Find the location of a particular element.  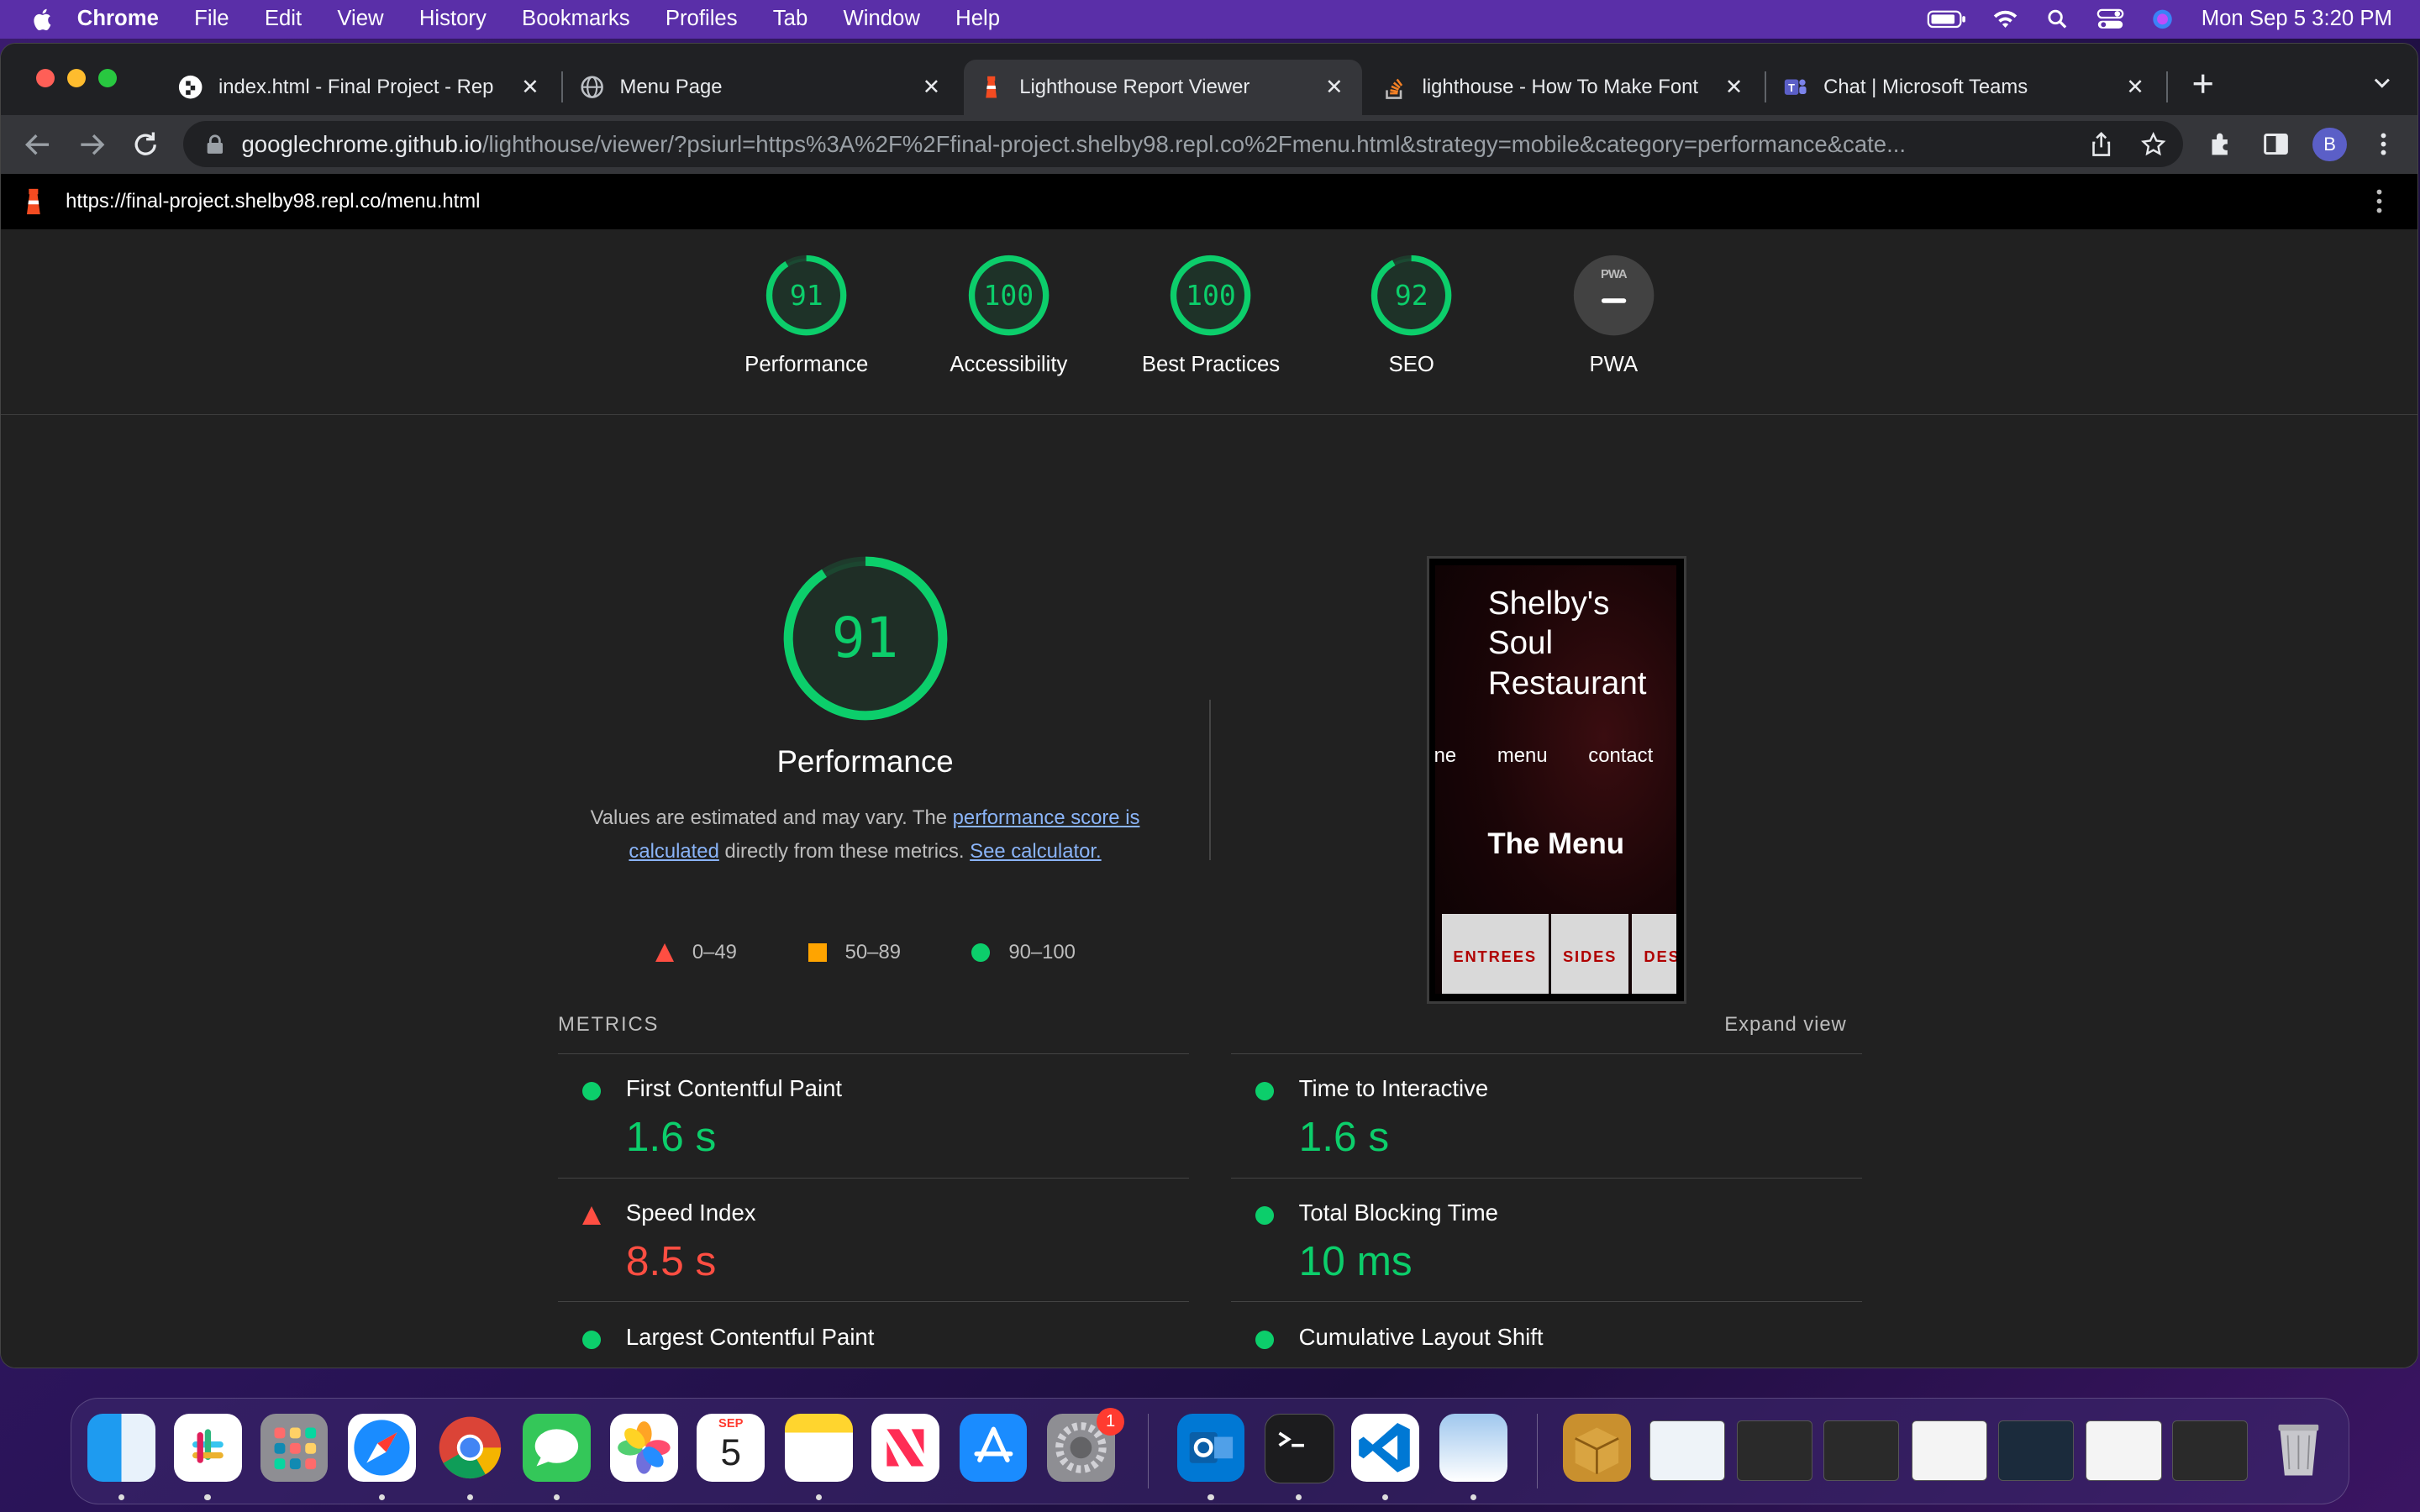

legend-range: 90–100 is located at coordinates (1042, 951).